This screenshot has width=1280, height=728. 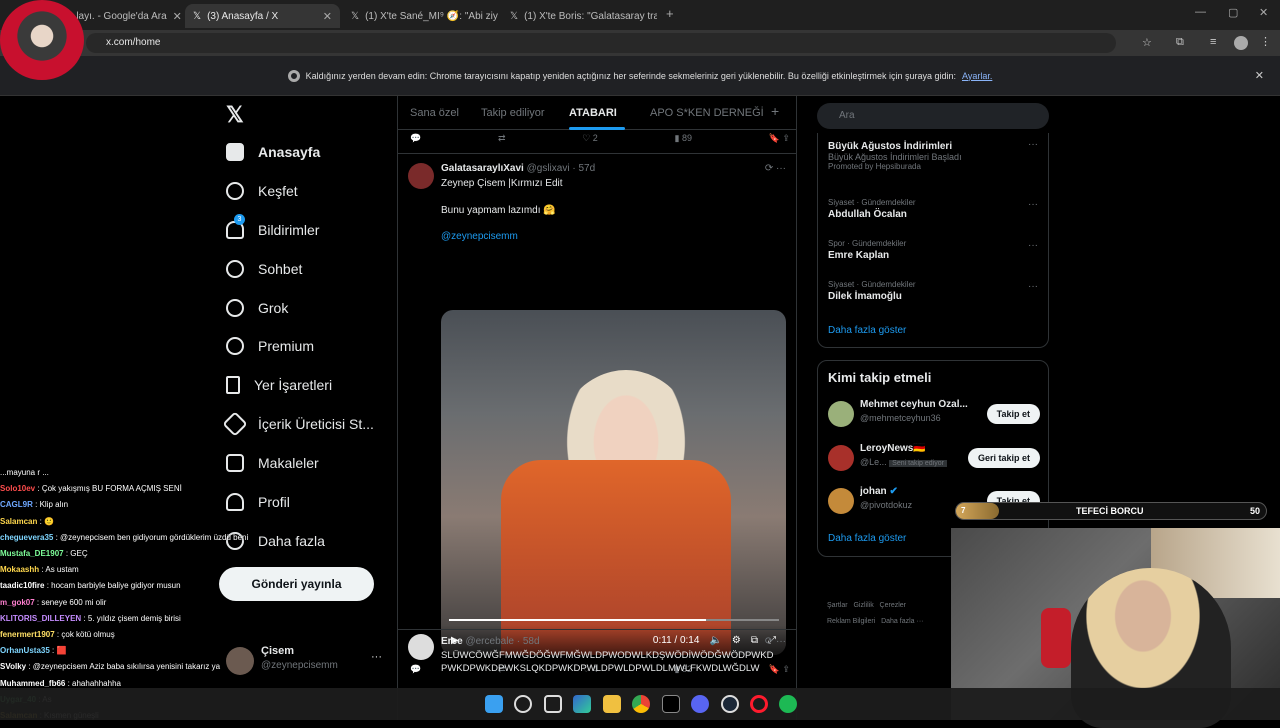 I want to click on nav-notifications: 3 Bildirimler, so click(x=272, y=226).